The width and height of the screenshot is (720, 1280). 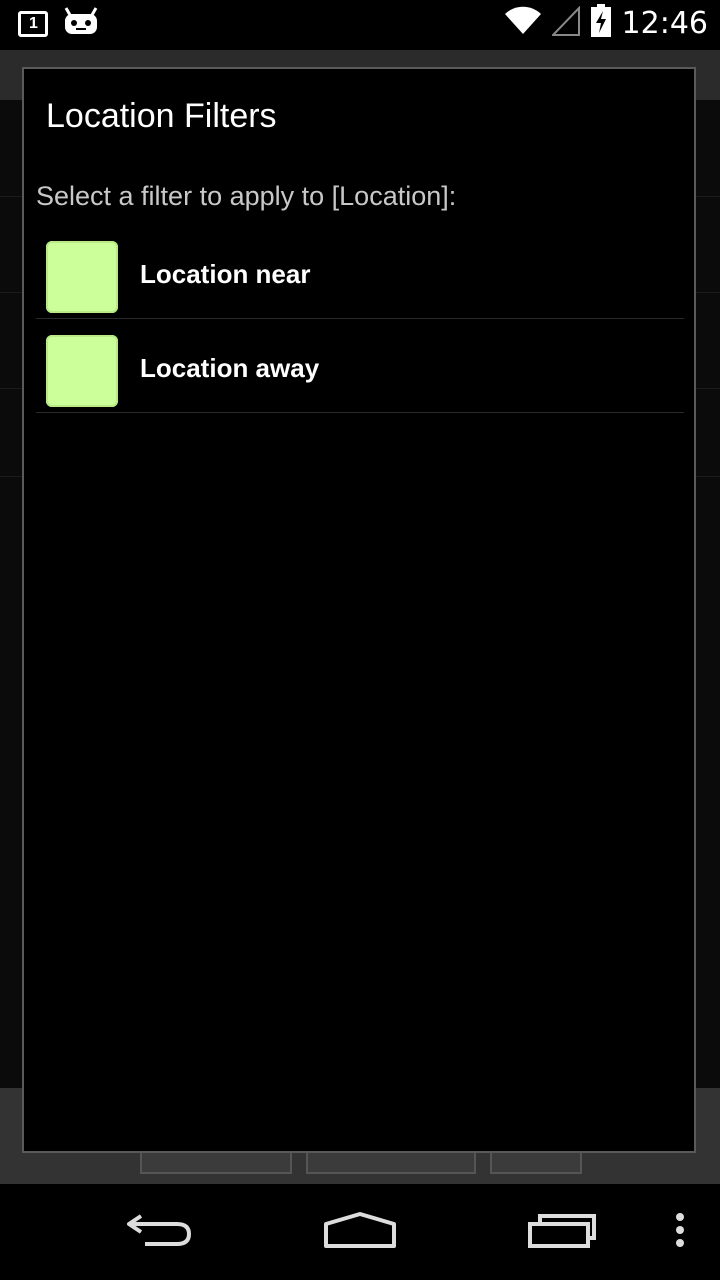 What do you see at coordinates (523, 23) in the screenshot?
I see `wifi-icon` at bounding box center [523, 23].